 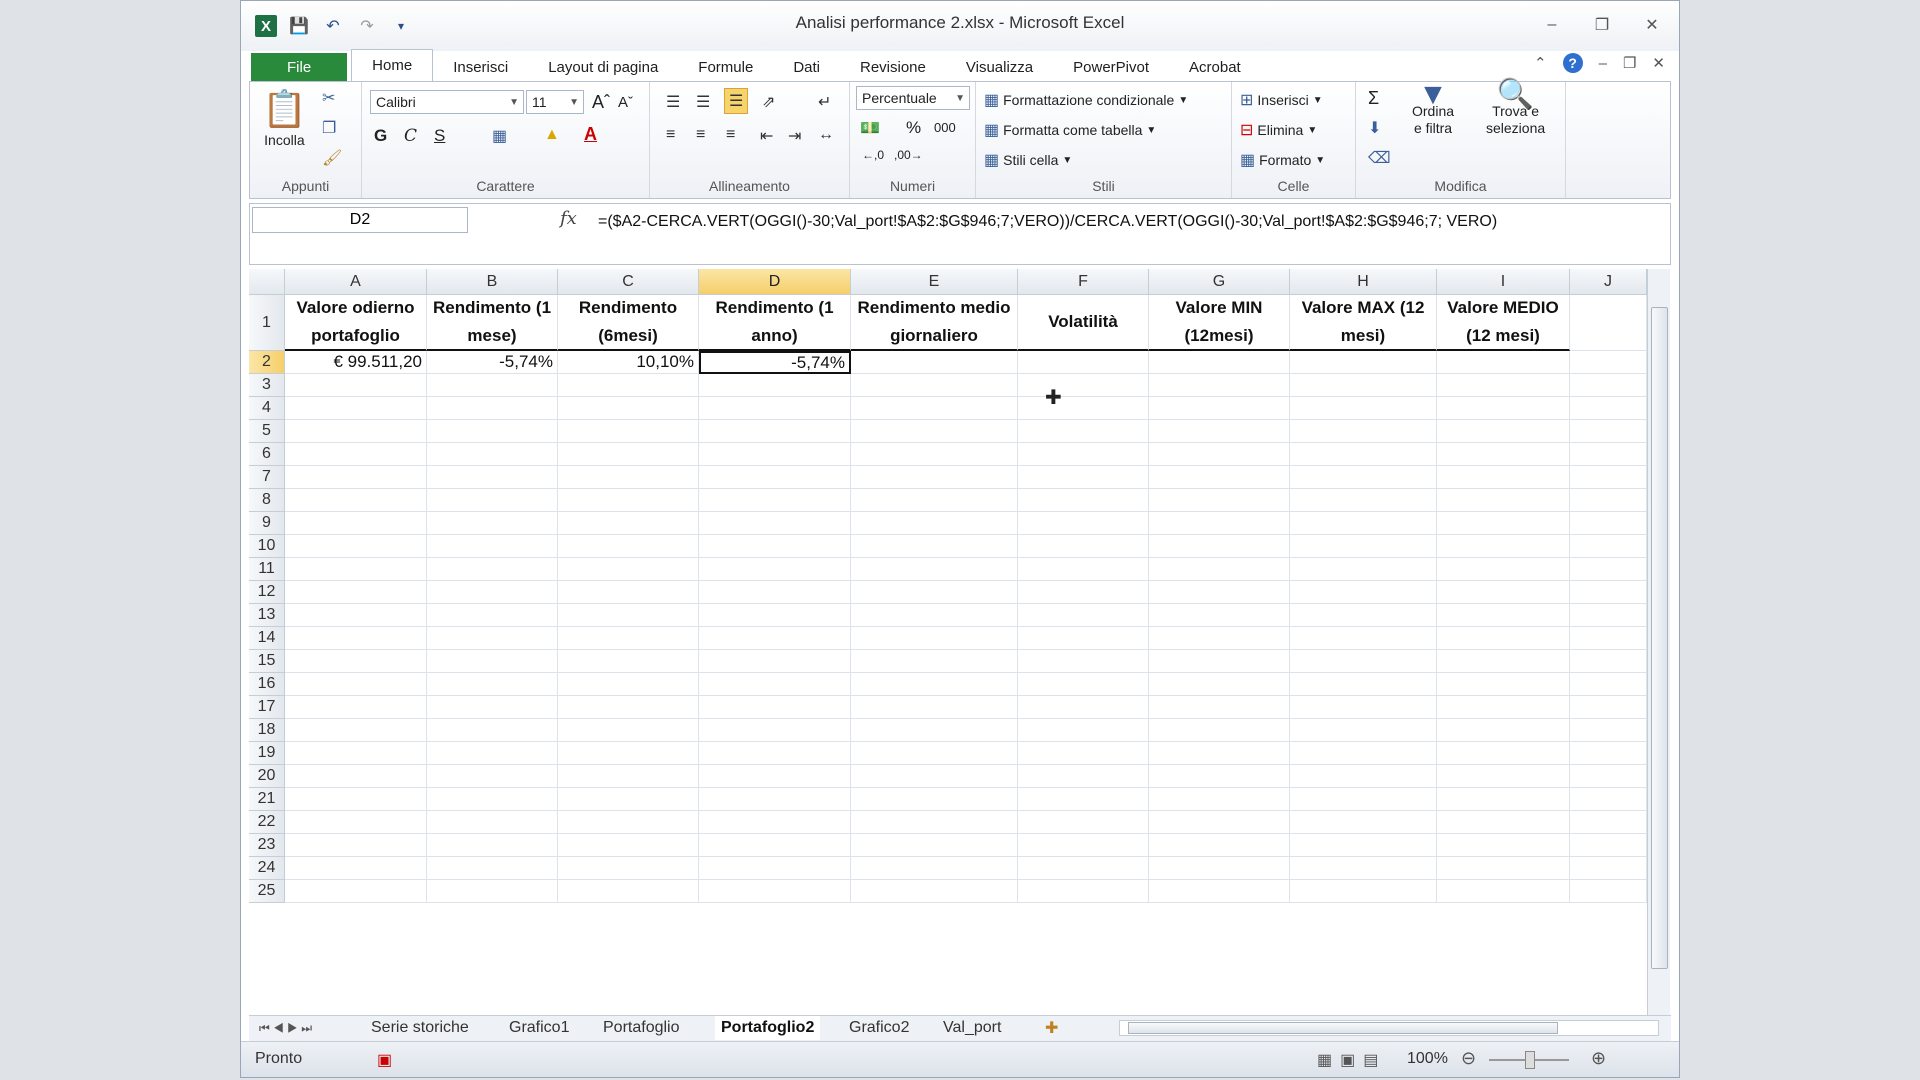 What do you see at coordinates (625, 102) in the screenshot?
I see `shrink-font-icon: Aˇ` at bounding box center [625, 102].